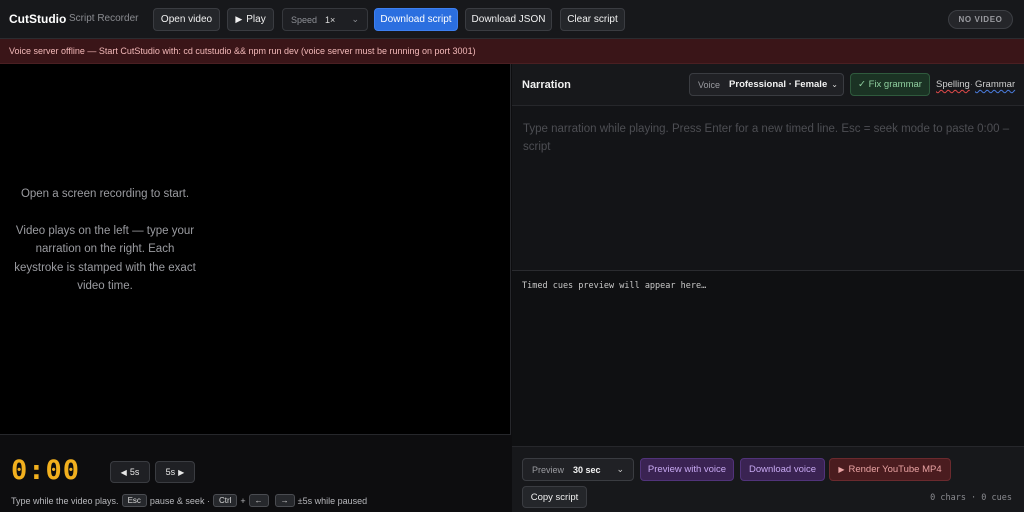 The image size is (1024, 512). I want to click on hint-text-3: ±5s while paused, so click(332, 500).